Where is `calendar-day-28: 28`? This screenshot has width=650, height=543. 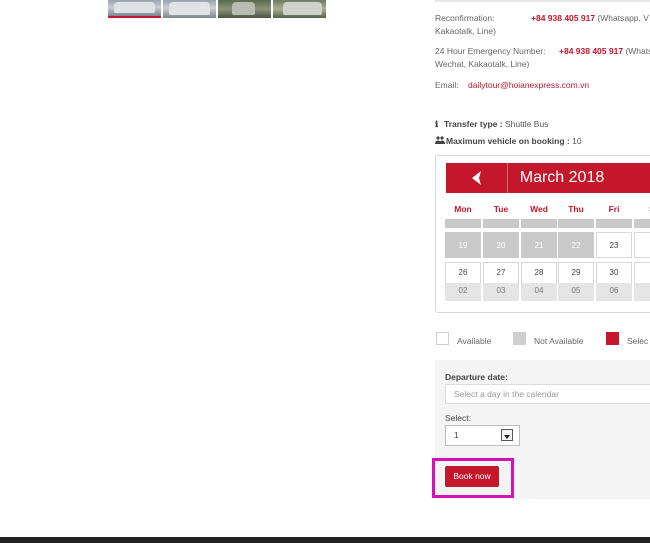
calendar-day-28: 28 is located at coordinates (539, 273).